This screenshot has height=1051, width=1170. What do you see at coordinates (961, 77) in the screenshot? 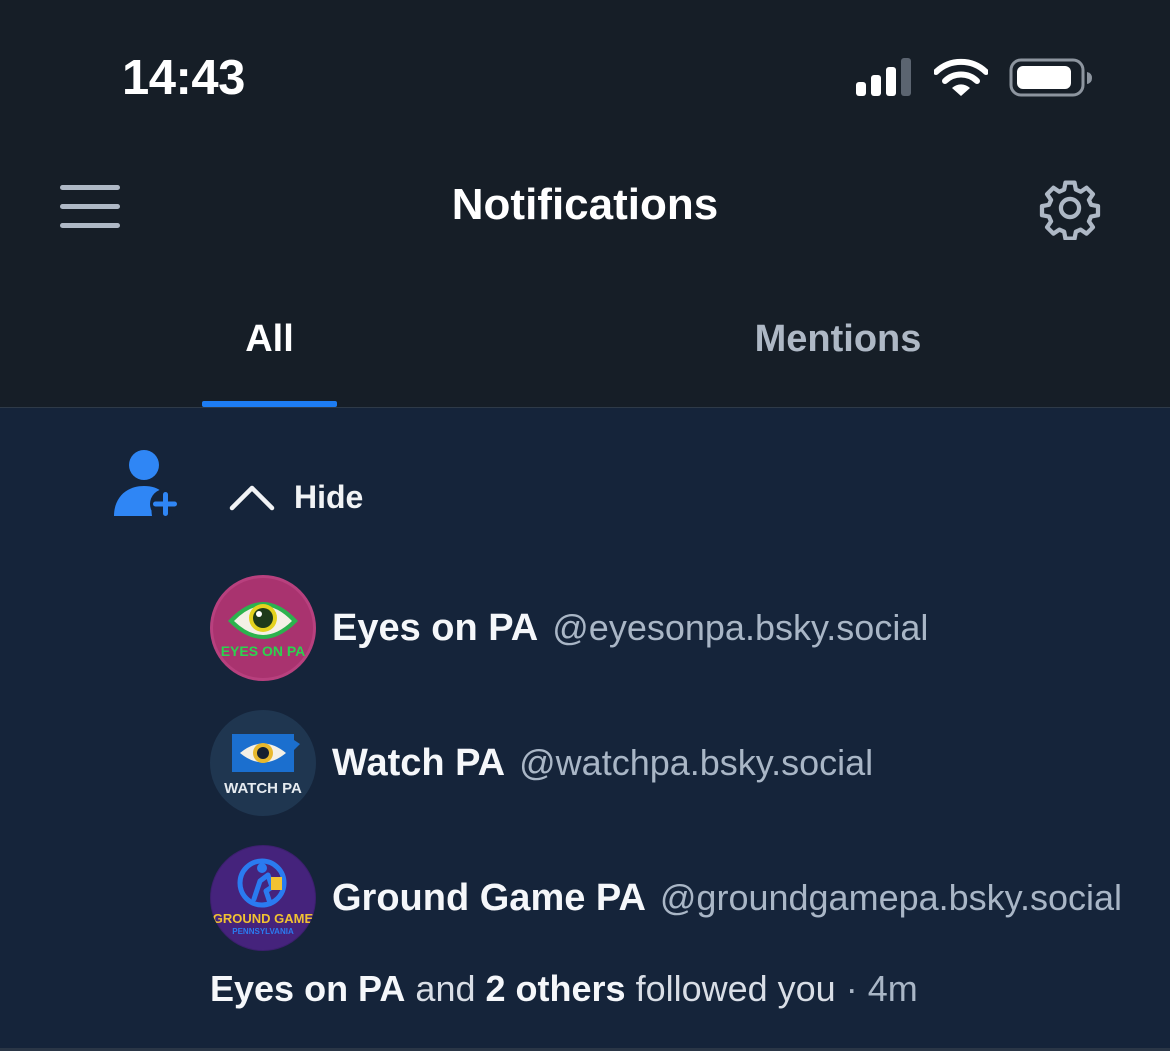
I see `wifi-icon` at bounding box center [961, 77].